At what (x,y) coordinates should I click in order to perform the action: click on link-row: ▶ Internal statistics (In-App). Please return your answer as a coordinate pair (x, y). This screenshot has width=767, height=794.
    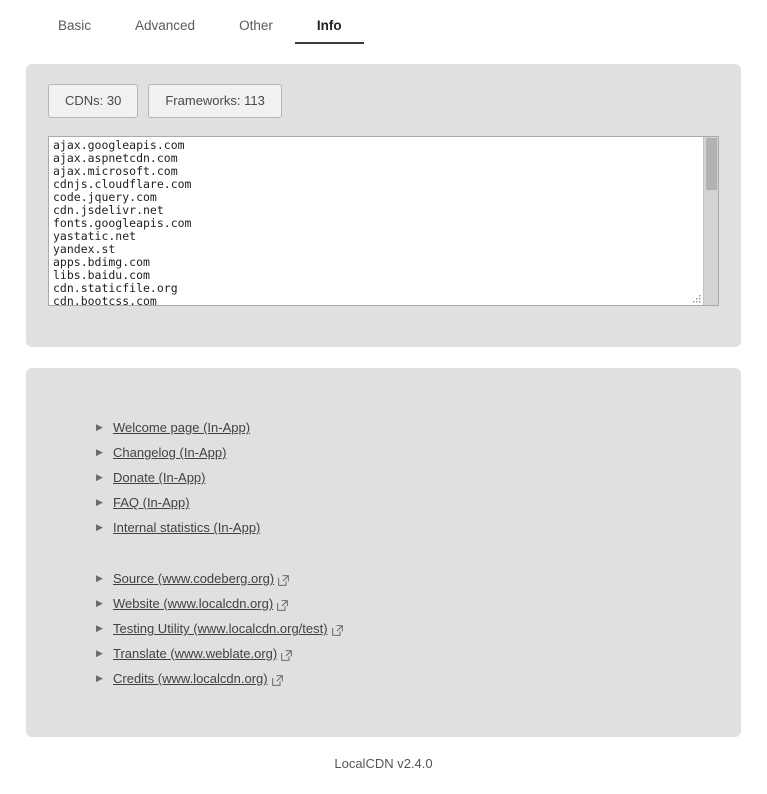
    Looking at the image, I should click on (383, 527).